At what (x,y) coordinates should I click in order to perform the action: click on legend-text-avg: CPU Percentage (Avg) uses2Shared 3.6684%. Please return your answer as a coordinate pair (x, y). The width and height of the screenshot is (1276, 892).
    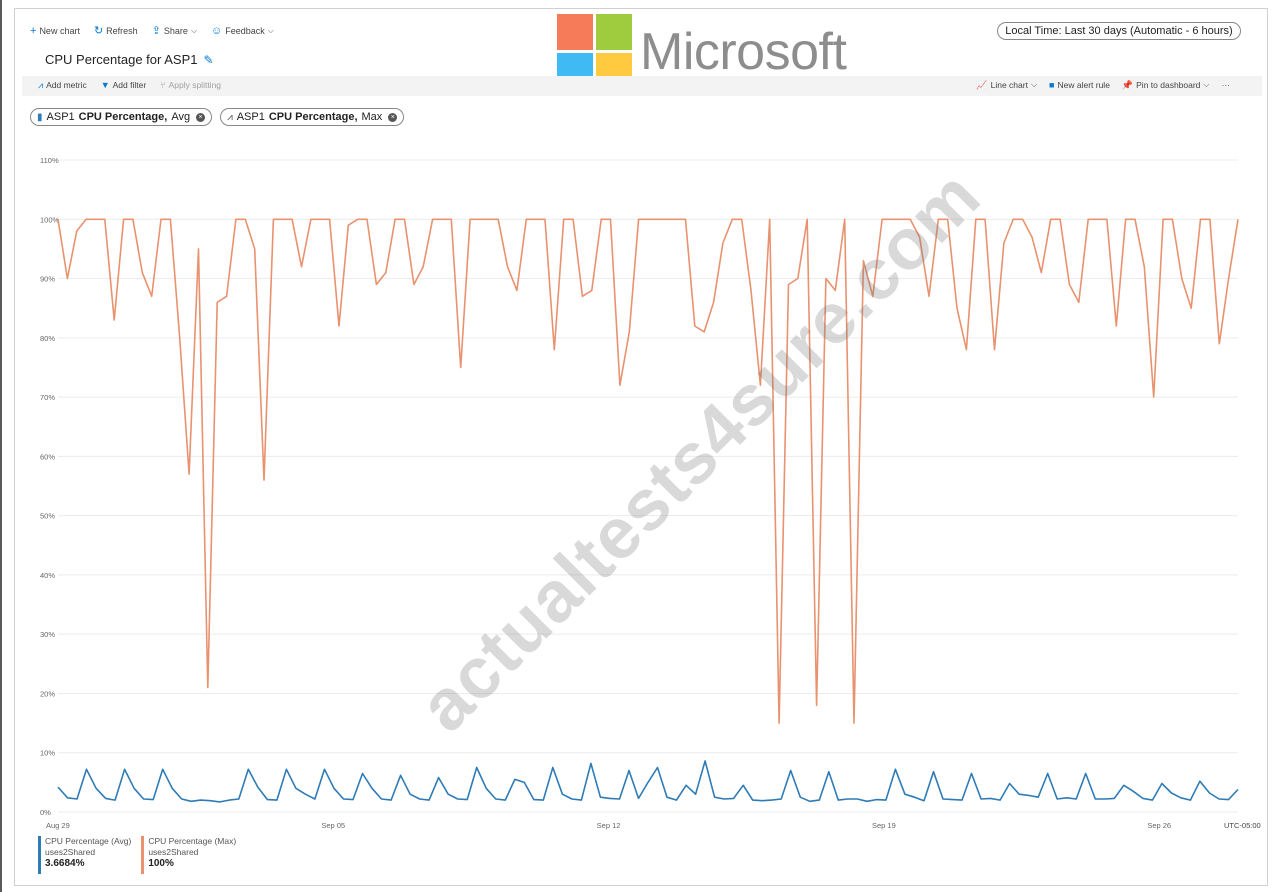
    Looking at the image, I should click on (88, 855).